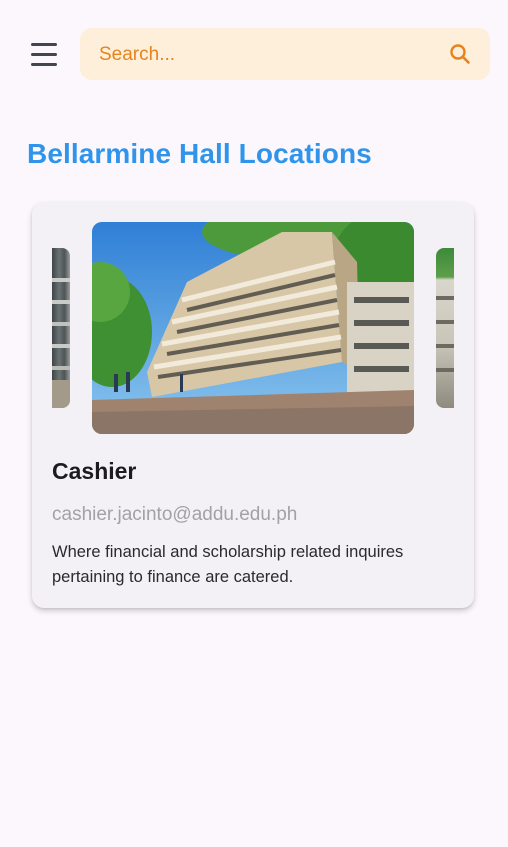 The width and height of the screenshot is (508, 847). I want to click on location-email: cashier.jacinto@addu.edu.ph, so click(175, 514).